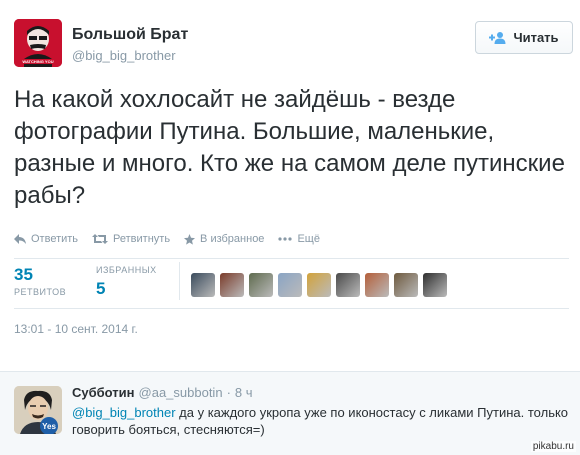 This screenshot has height=455, width=580. Describe the element at coordinates (37, 61) in the screenshot. I see `svg-text: WATCHING YOU` at that location.